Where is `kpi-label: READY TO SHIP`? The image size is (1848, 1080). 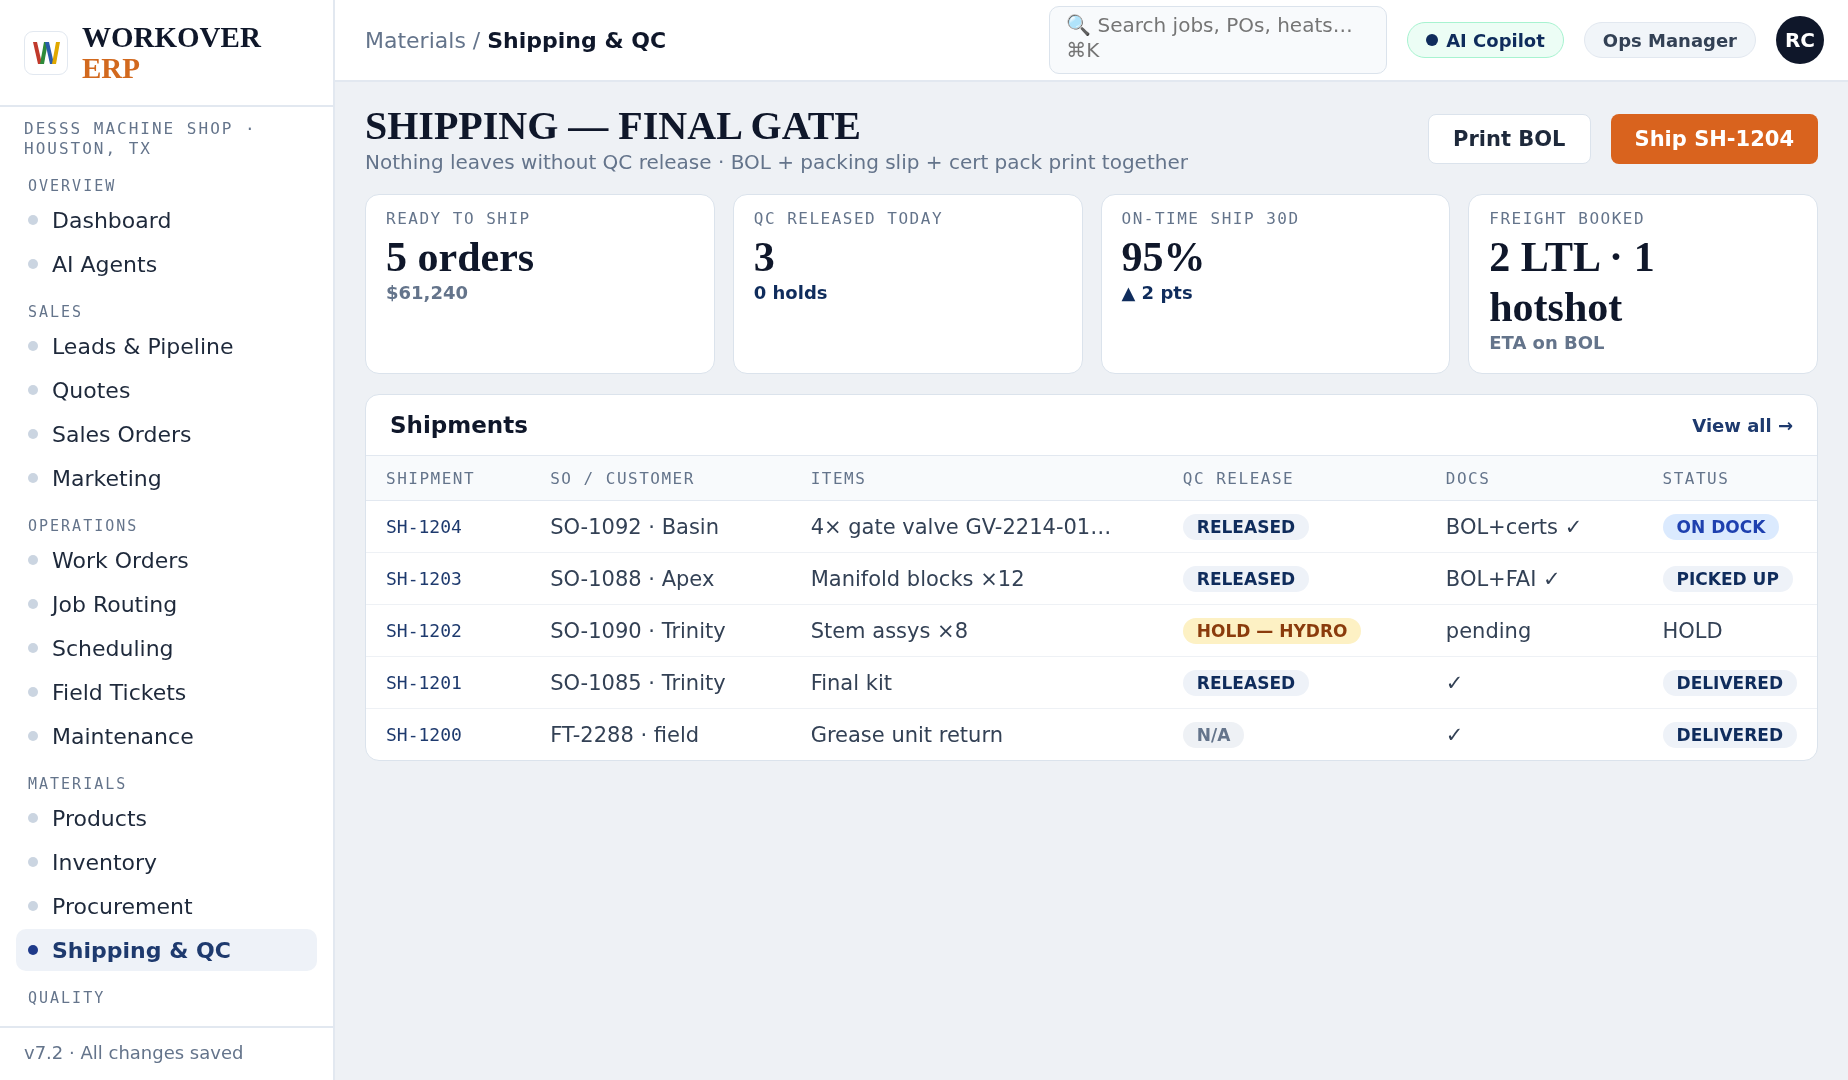 kpi-label: READY TO SHIP is located at coordinates (459, 218).